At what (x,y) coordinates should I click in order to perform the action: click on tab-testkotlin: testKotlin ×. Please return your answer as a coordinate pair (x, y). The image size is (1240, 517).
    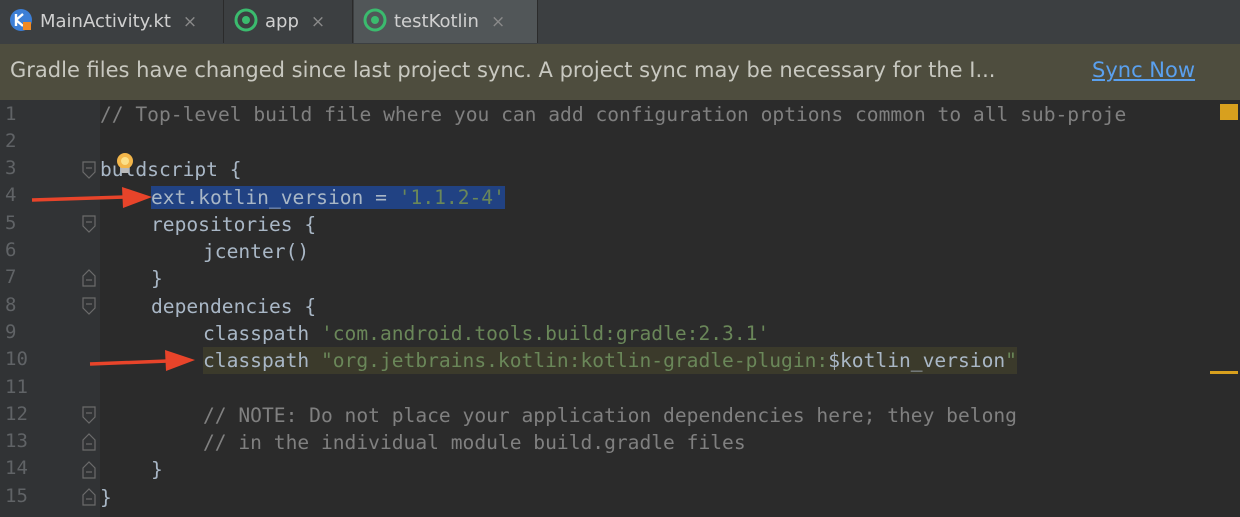
    Looking at the image, I should click on (446, 21).